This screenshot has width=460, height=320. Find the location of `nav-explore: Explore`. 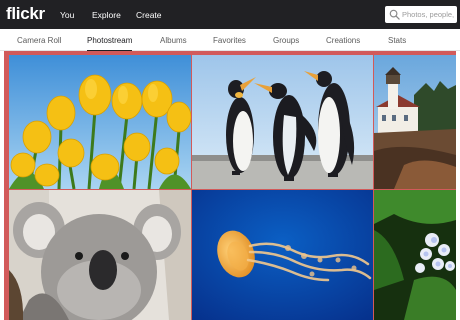

nav-explore: Explore is located at coordinates (106, 14).